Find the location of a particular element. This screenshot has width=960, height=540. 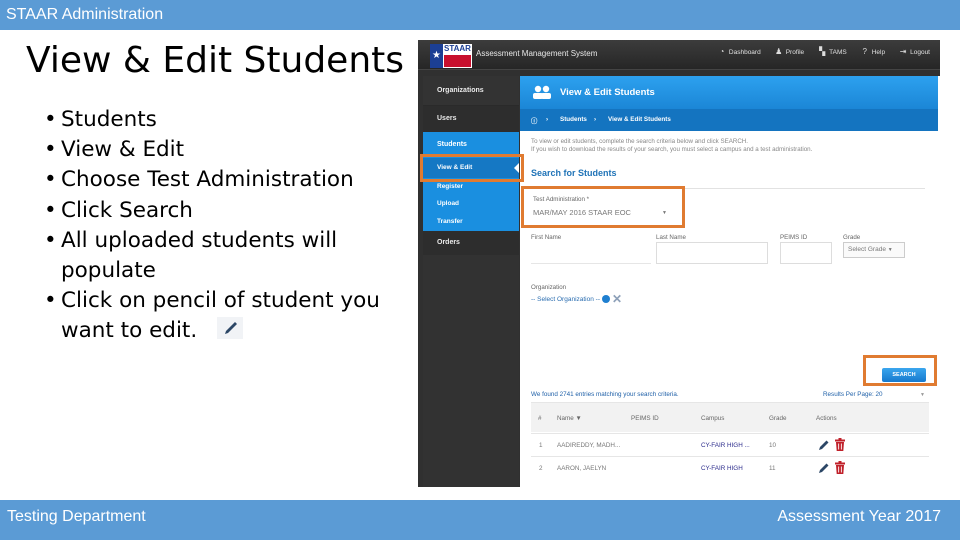

cell-num: 1 is located at coordinates (541, 445).